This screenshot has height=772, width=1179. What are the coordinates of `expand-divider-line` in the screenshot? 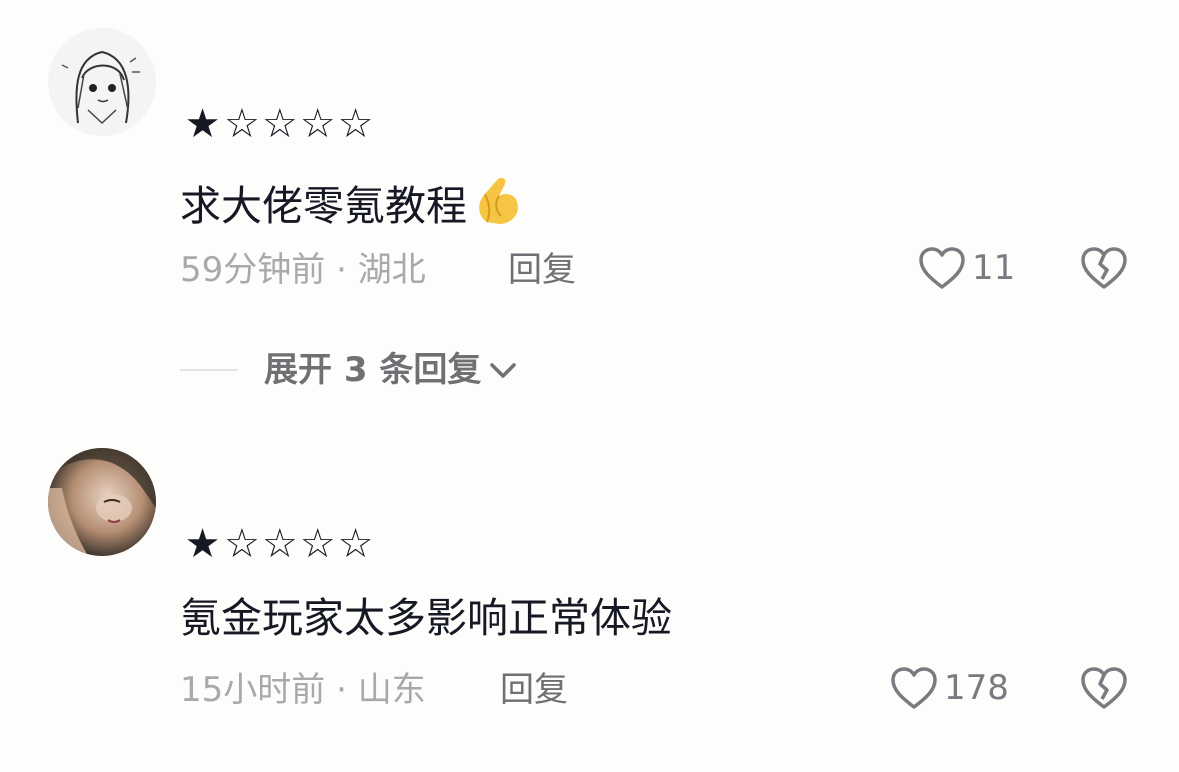 It's located at (209, 370).